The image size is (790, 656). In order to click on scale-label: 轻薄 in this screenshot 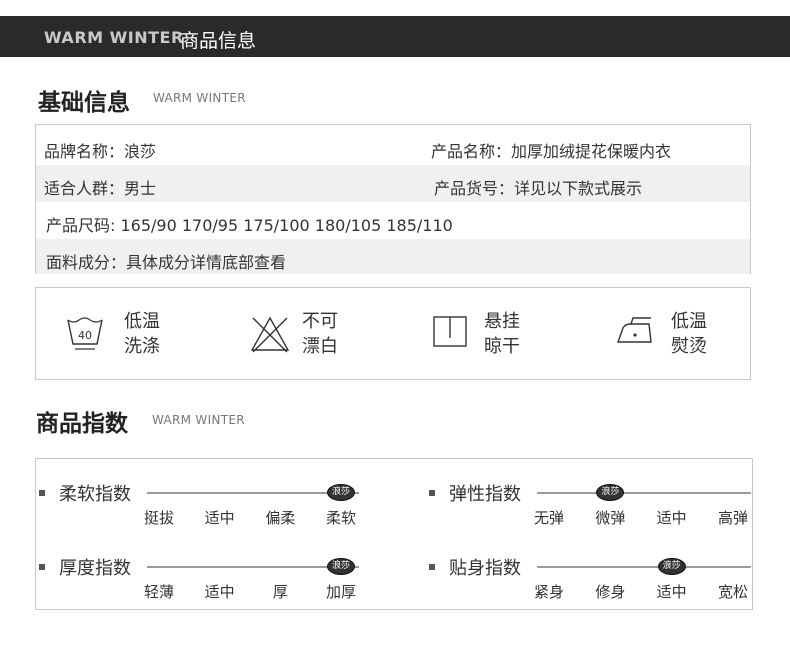, I will do `click(159, 592)`.